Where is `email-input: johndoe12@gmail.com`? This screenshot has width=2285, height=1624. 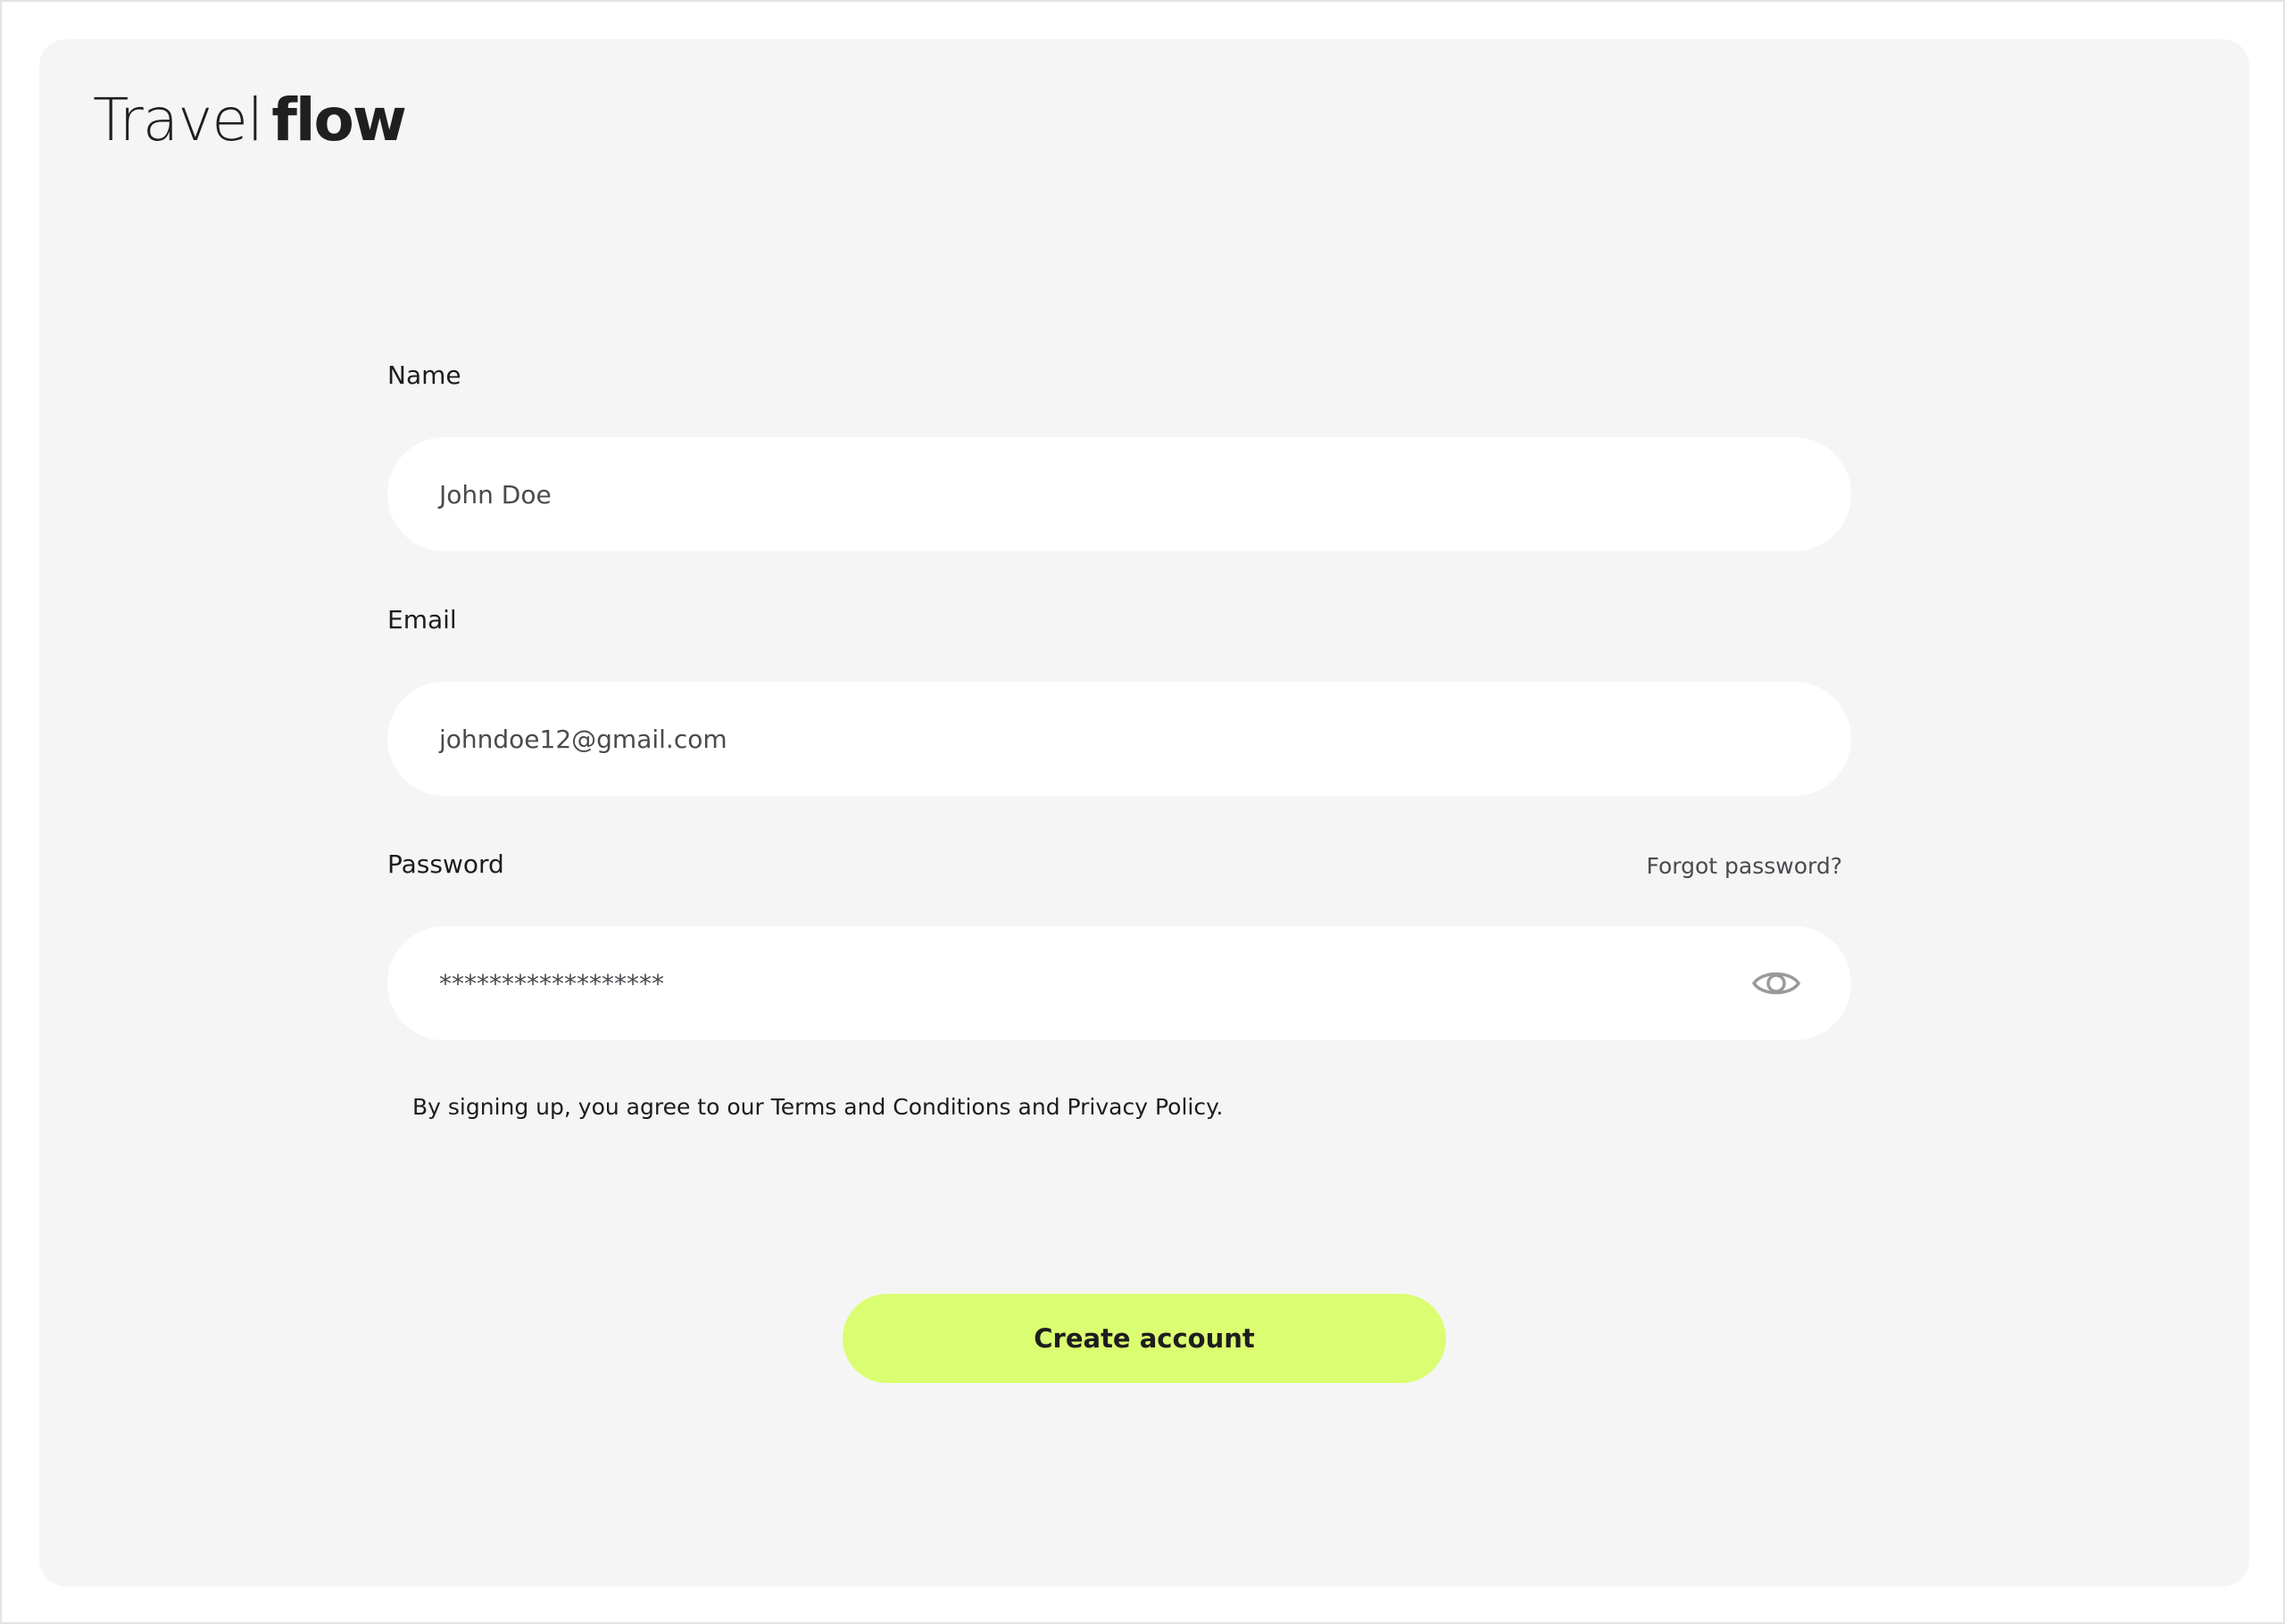
email-input: johndoe12@gmail.com is located at coordinates (1119, 739).